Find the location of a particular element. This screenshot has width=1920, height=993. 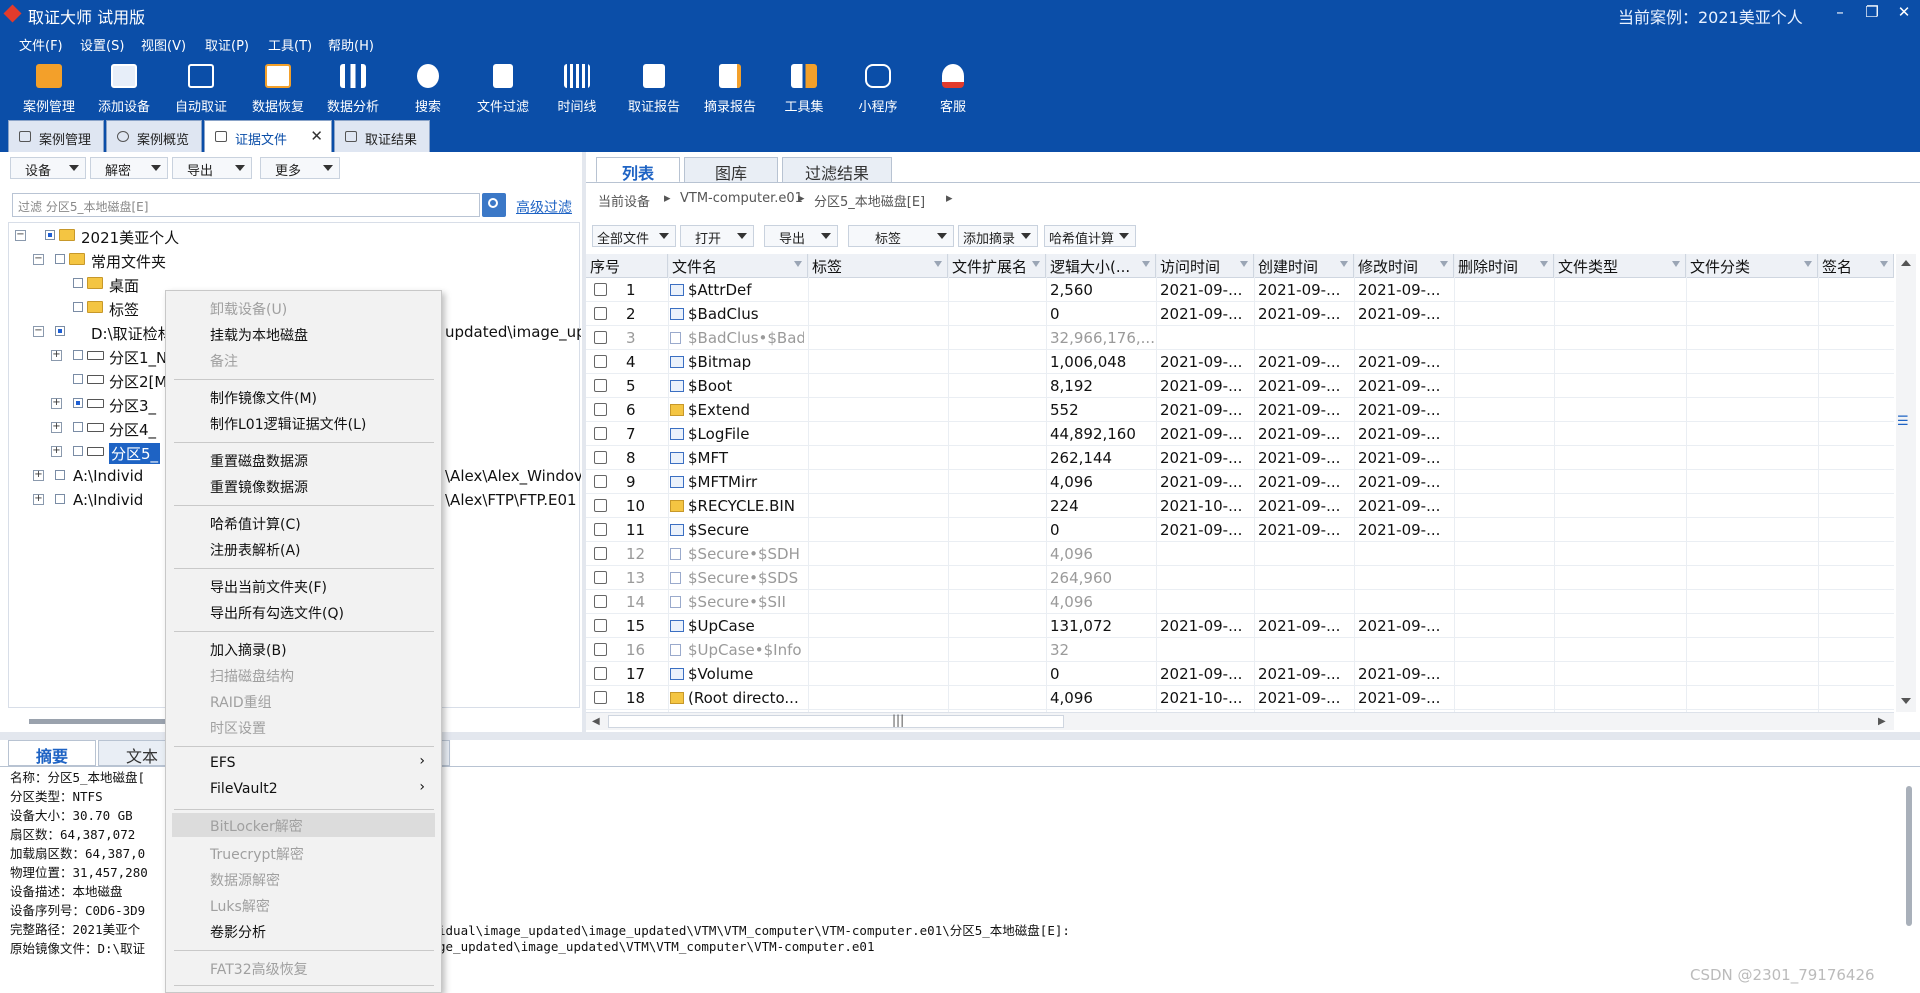

scroll-left-icon: ◀ is located at coordinates (596, 721).